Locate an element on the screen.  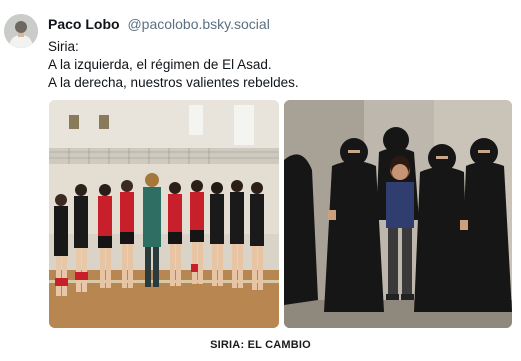
image-caption: SIRIA: EL CAMBIO is located at coordinates (260, 345).